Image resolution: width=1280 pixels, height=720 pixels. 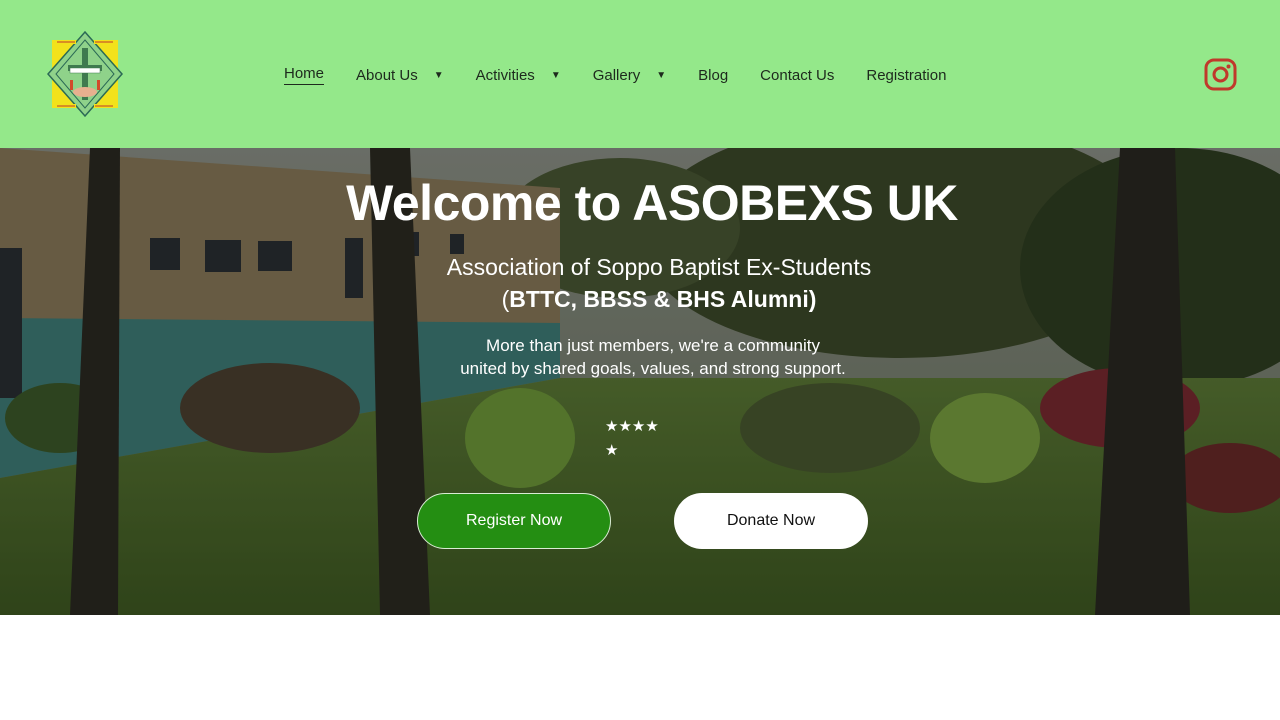 I want to click on star-rating: ★★★★ ★, so click(x=637, y=439).